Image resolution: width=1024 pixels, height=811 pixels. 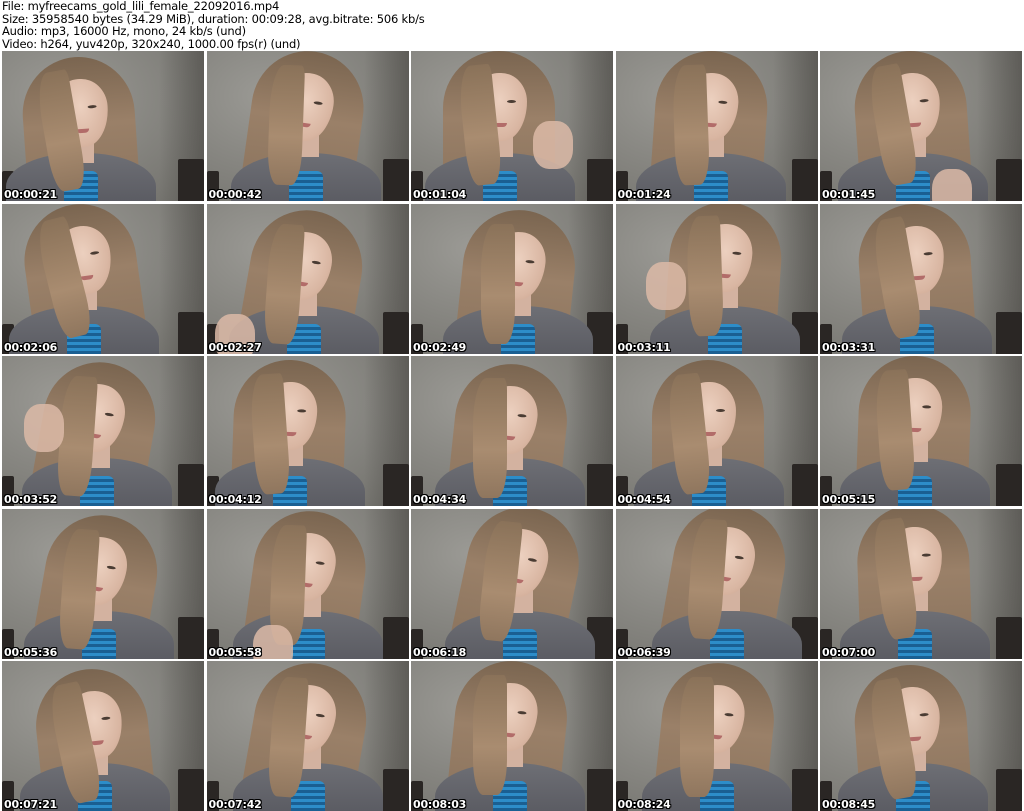 What do you see at coordinates (716, 431) in the screenshot?
I see `video-frame-thumbnail: 00:04:54` at bounding box center [716, 431].